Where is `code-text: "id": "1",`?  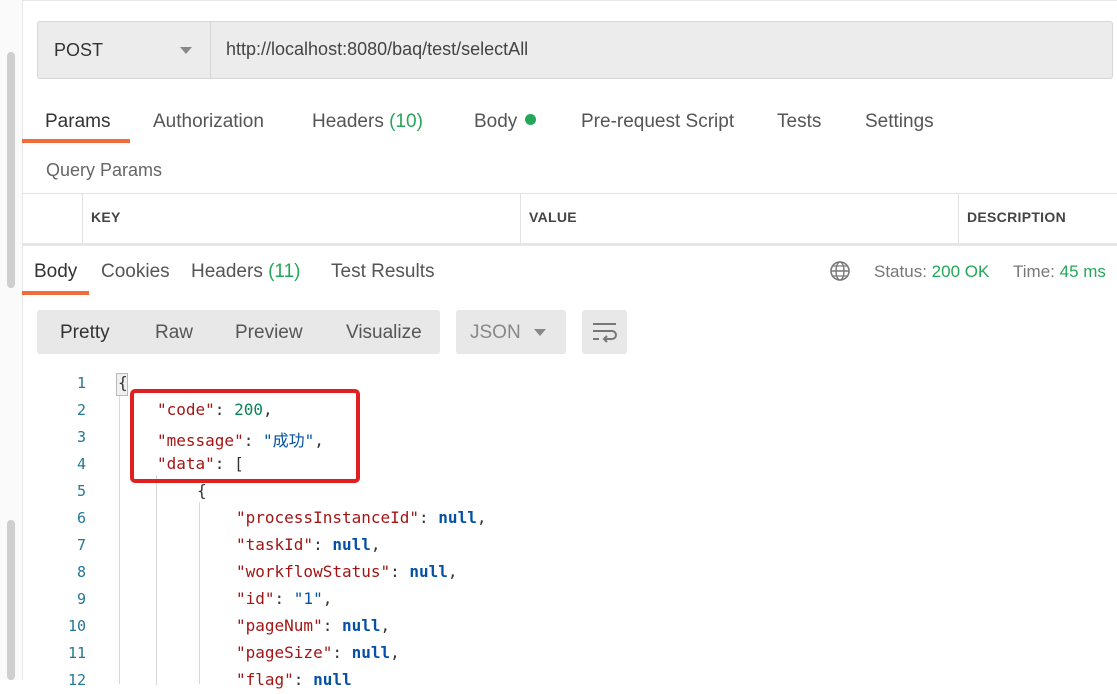 code-text: "id": "1", is located at coordinates (284, 598).